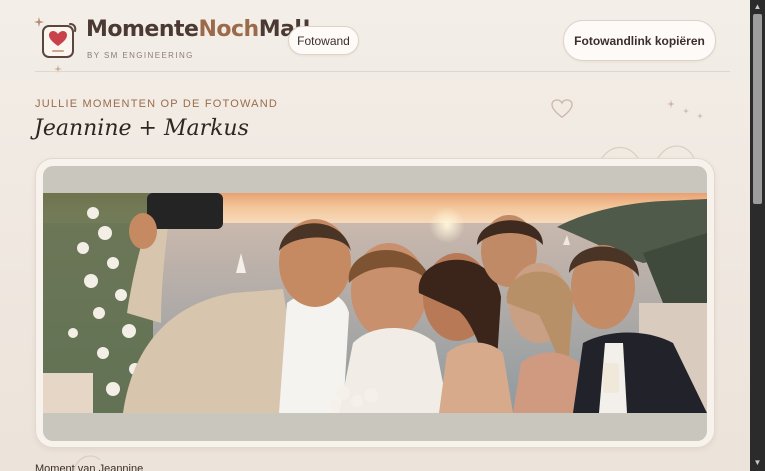 This screenshot has height=471, width=765. What do you see at coordinates (156, 104) in the screenshot?
I see `section-eyebrow: JULLIE MOMENTEN OP DE FOTOWAND` at bounding box center [156, 104].